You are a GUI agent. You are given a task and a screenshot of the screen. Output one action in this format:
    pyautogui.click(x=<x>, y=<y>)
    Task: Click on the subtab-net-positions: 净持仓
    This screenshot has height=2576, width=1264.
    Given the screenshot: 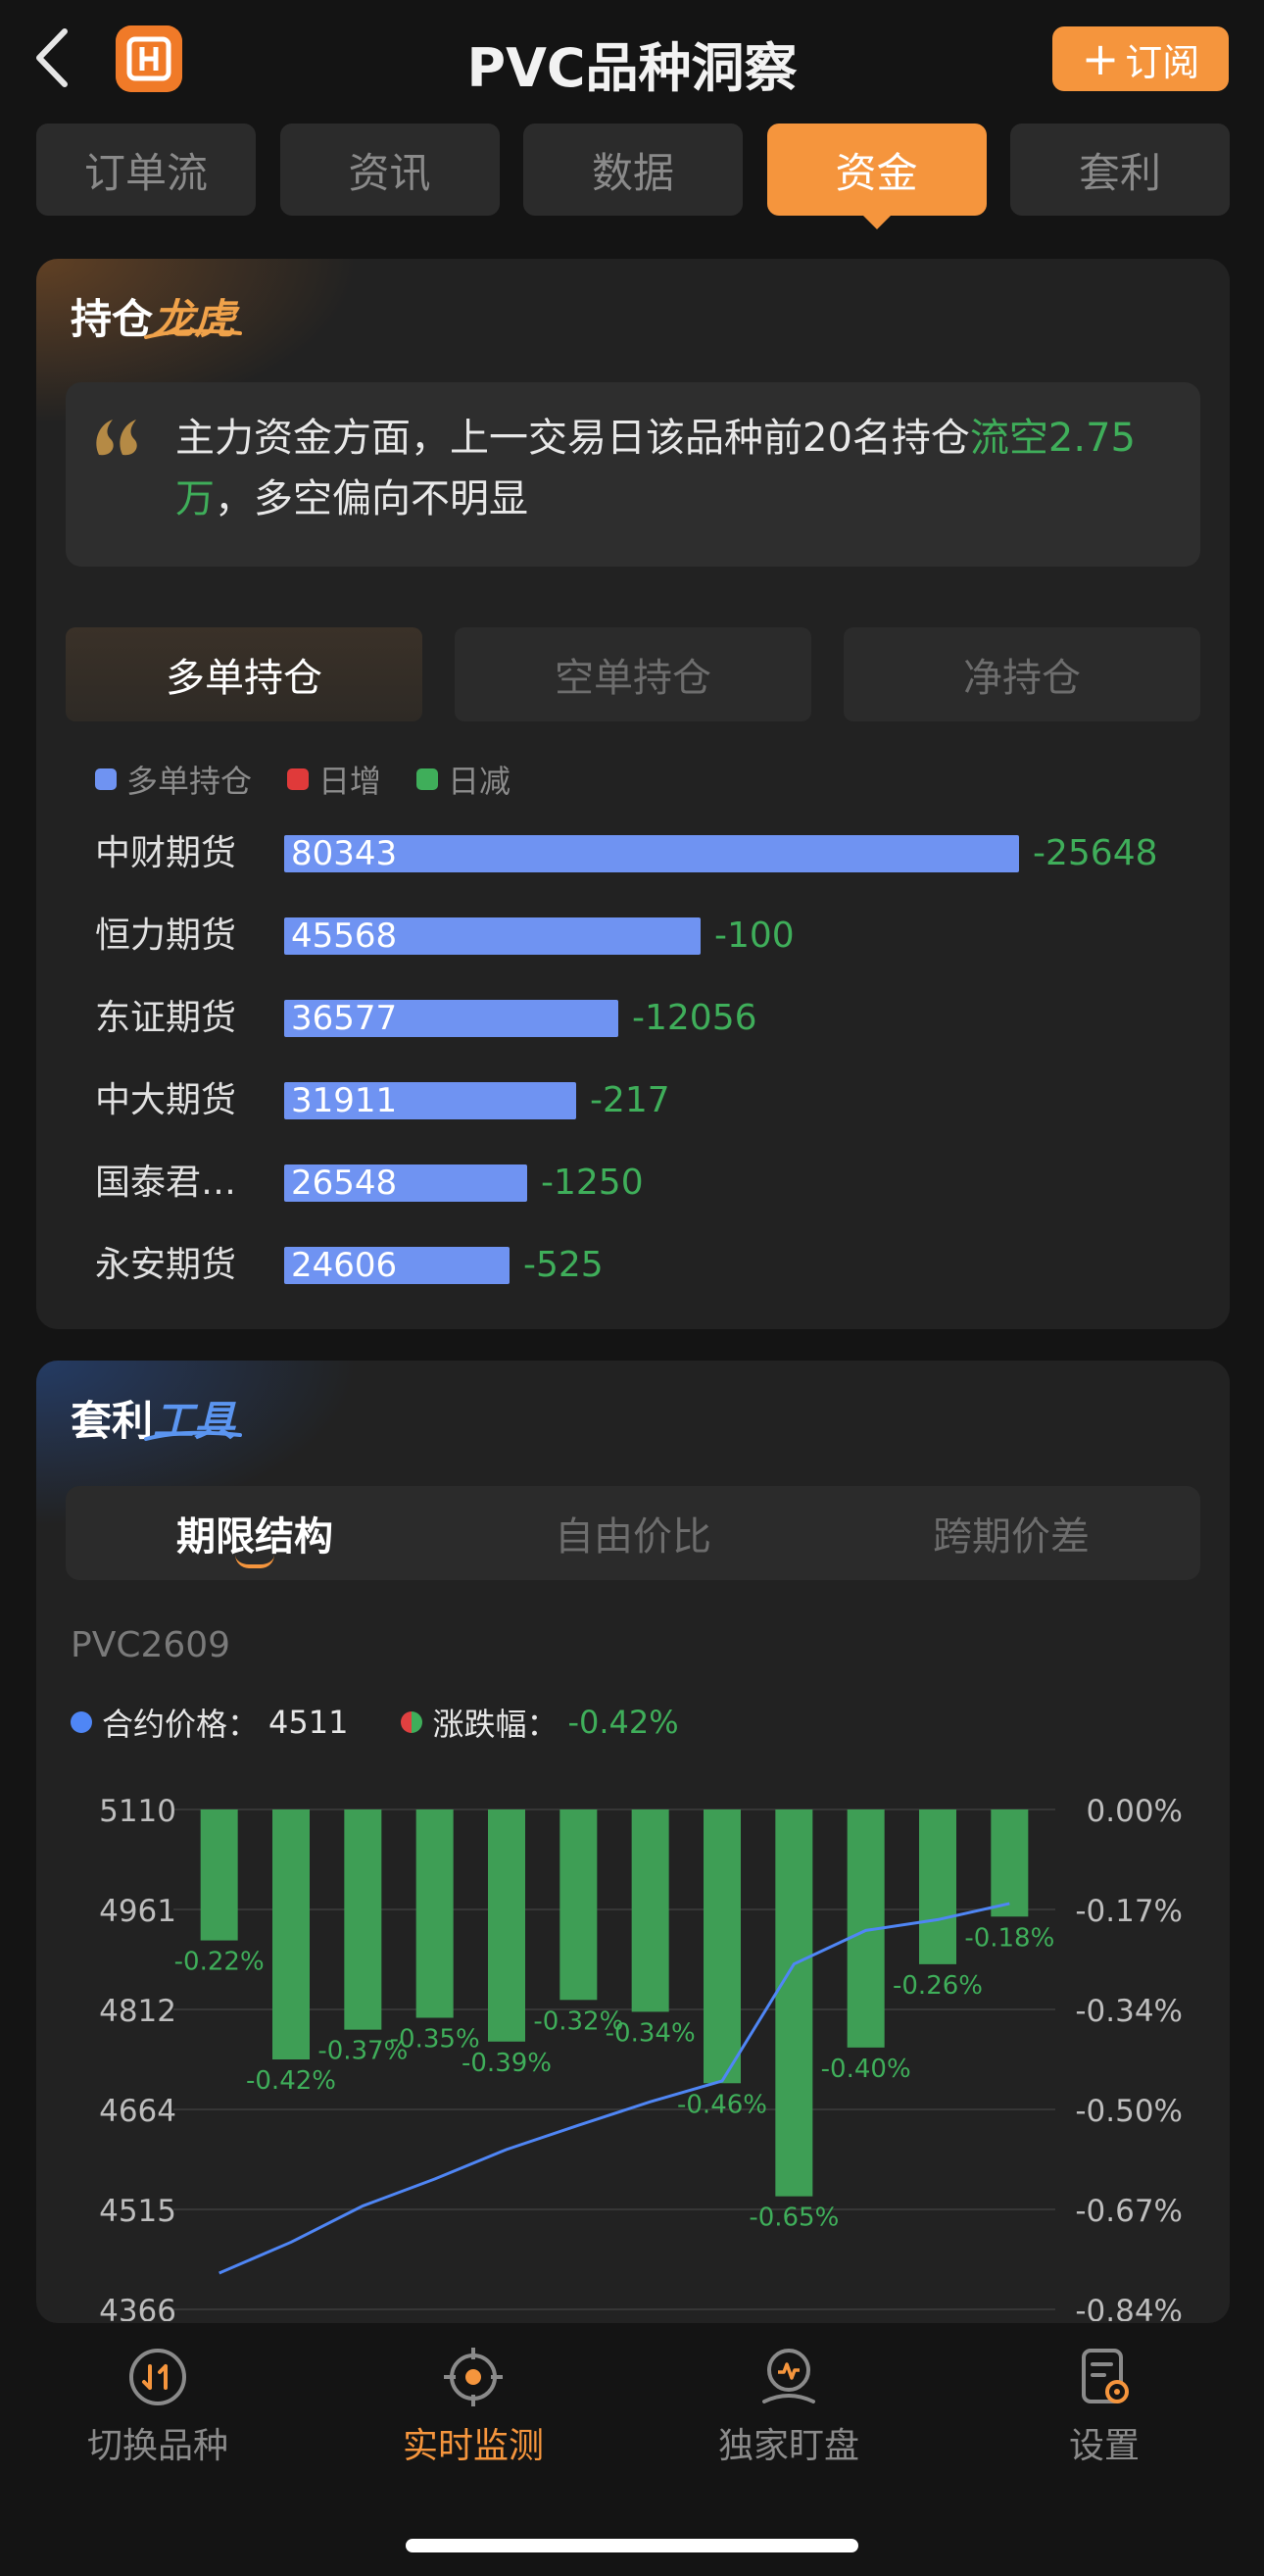 What is the action you would take?
    pyautogui.click(x=1022, y=674)
    